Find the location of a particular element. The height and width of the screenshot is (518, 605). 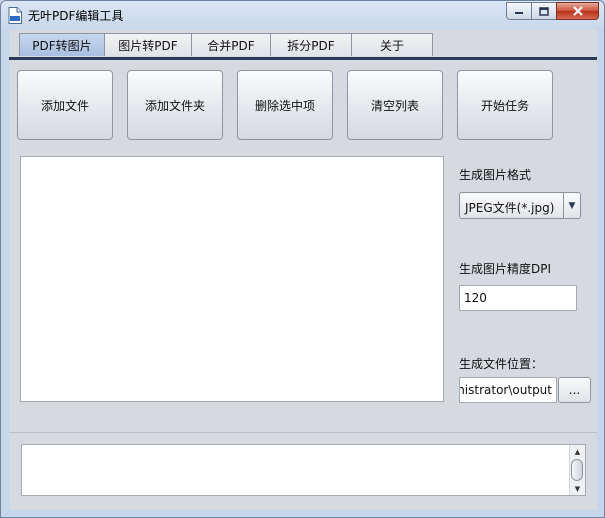

maximize-button is located at coordinates (544, 11).